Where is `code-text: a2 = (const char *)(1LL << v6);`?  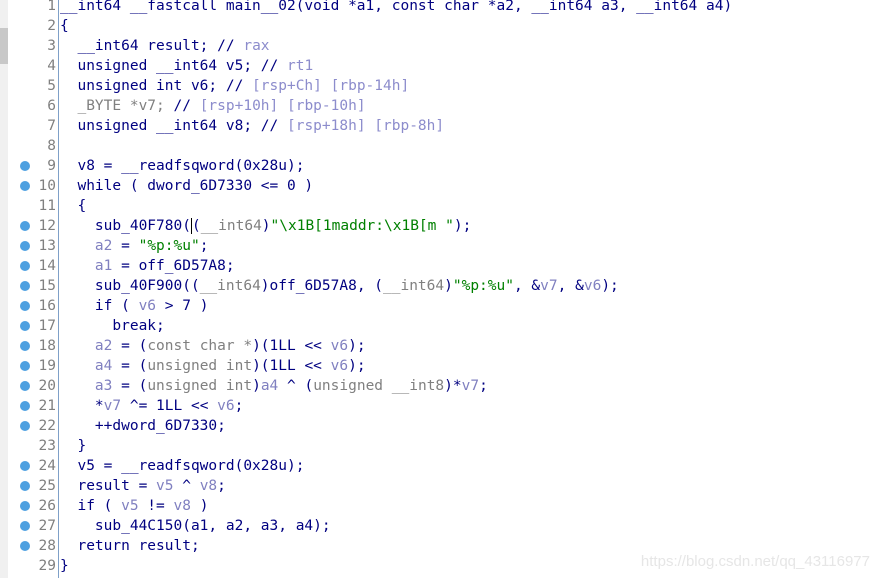 code-text: a2 = (const char *)(1LL << v6); is located at coordinates (213, 346).